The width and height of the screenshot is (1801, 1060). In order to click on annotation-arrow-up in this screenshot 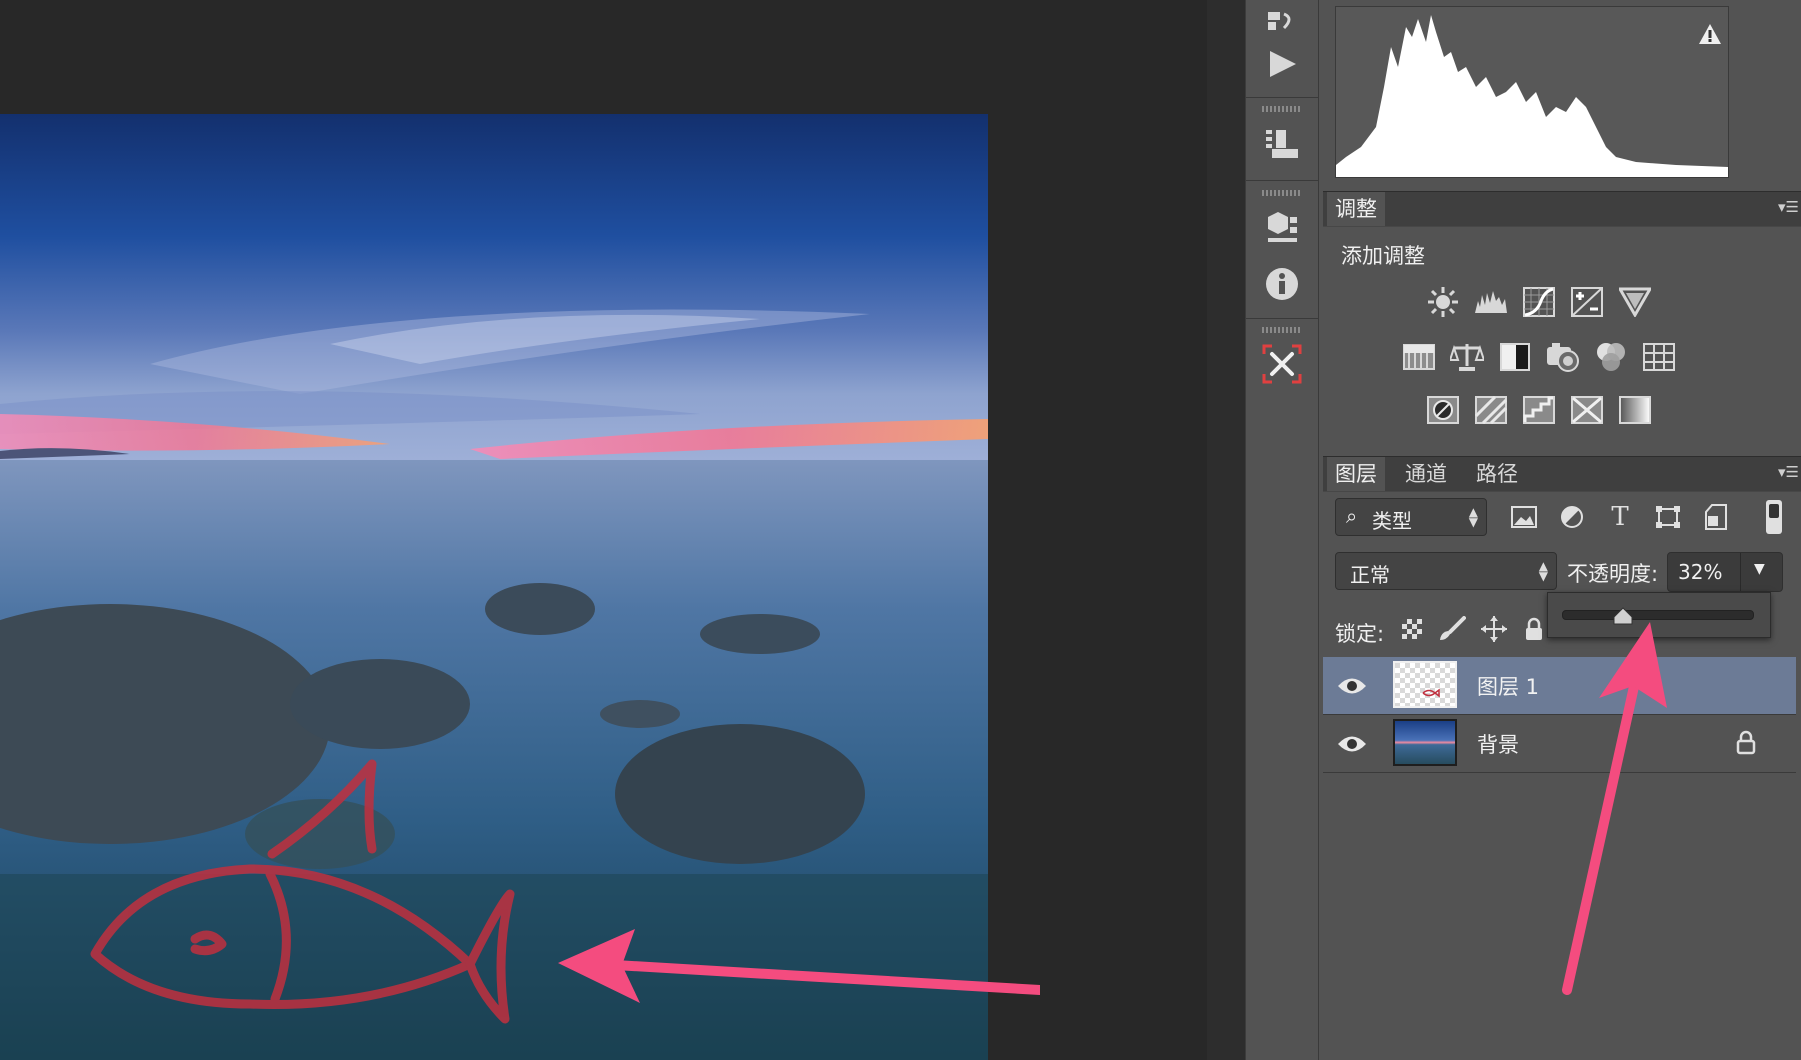, I will do `click(1614, 808)`.